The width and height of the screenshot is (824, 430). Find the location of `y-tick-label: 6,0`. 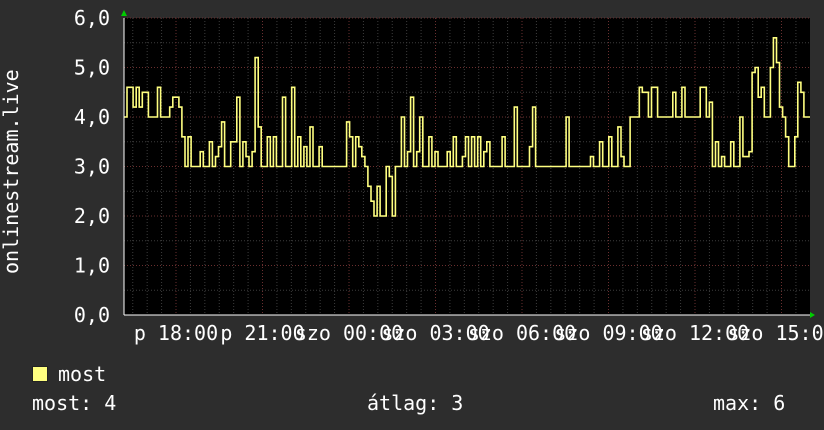

y-tick-label: 6,0 is located at coordinates (92, 18).